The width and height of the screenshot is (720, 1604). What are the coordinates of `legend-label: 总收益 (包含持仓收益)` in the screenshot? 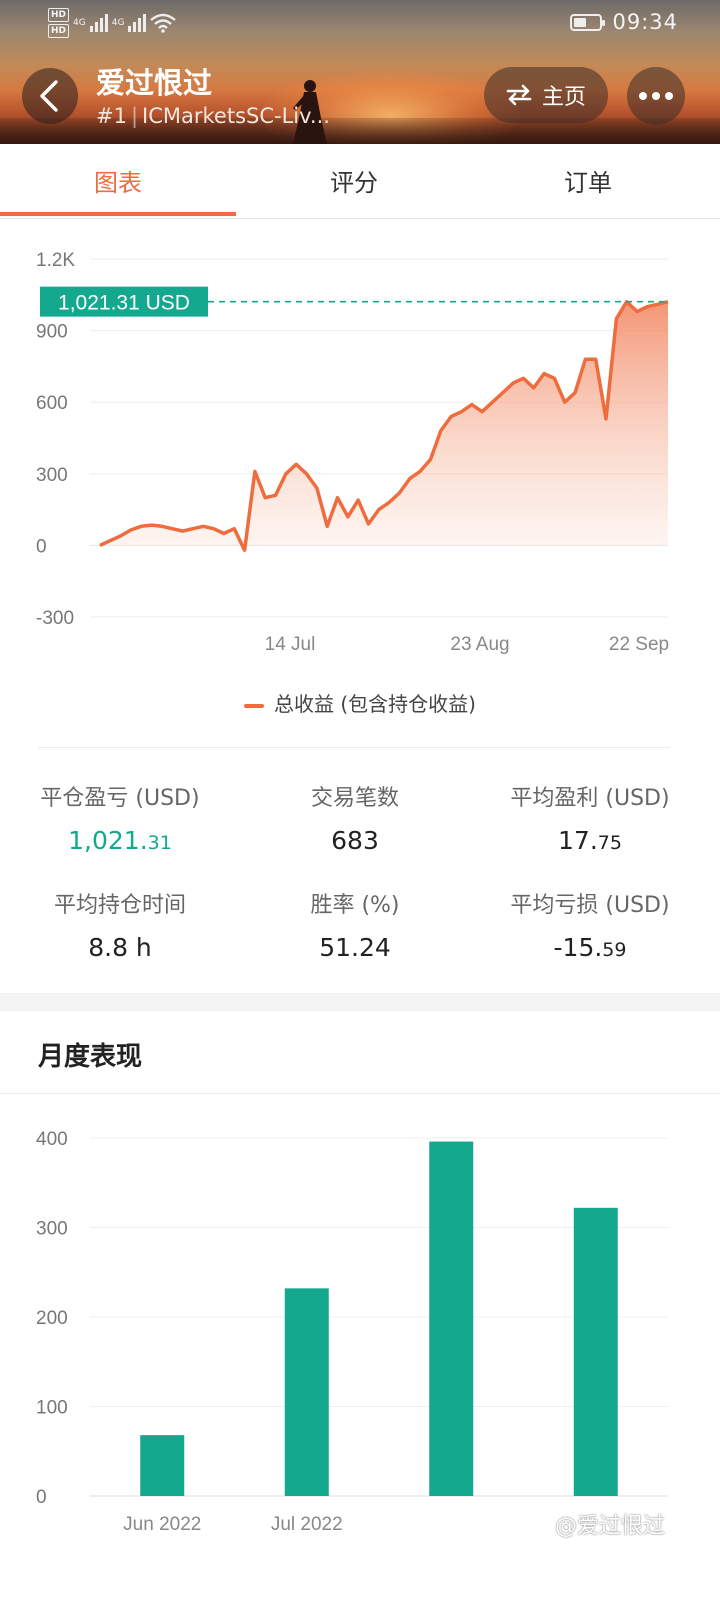 It's located at (375, 704).